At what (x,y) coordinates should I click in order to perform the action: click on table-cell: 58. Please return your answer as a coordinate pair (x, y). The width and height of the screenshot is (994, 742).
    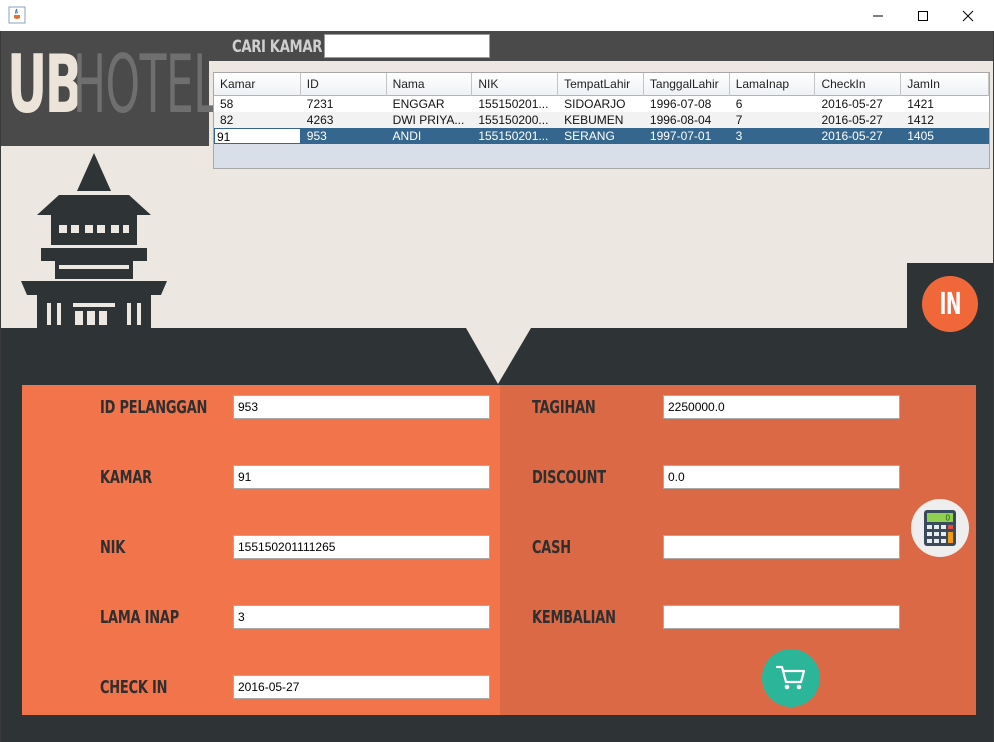
    Looking at the image, I should click on (257, 104).